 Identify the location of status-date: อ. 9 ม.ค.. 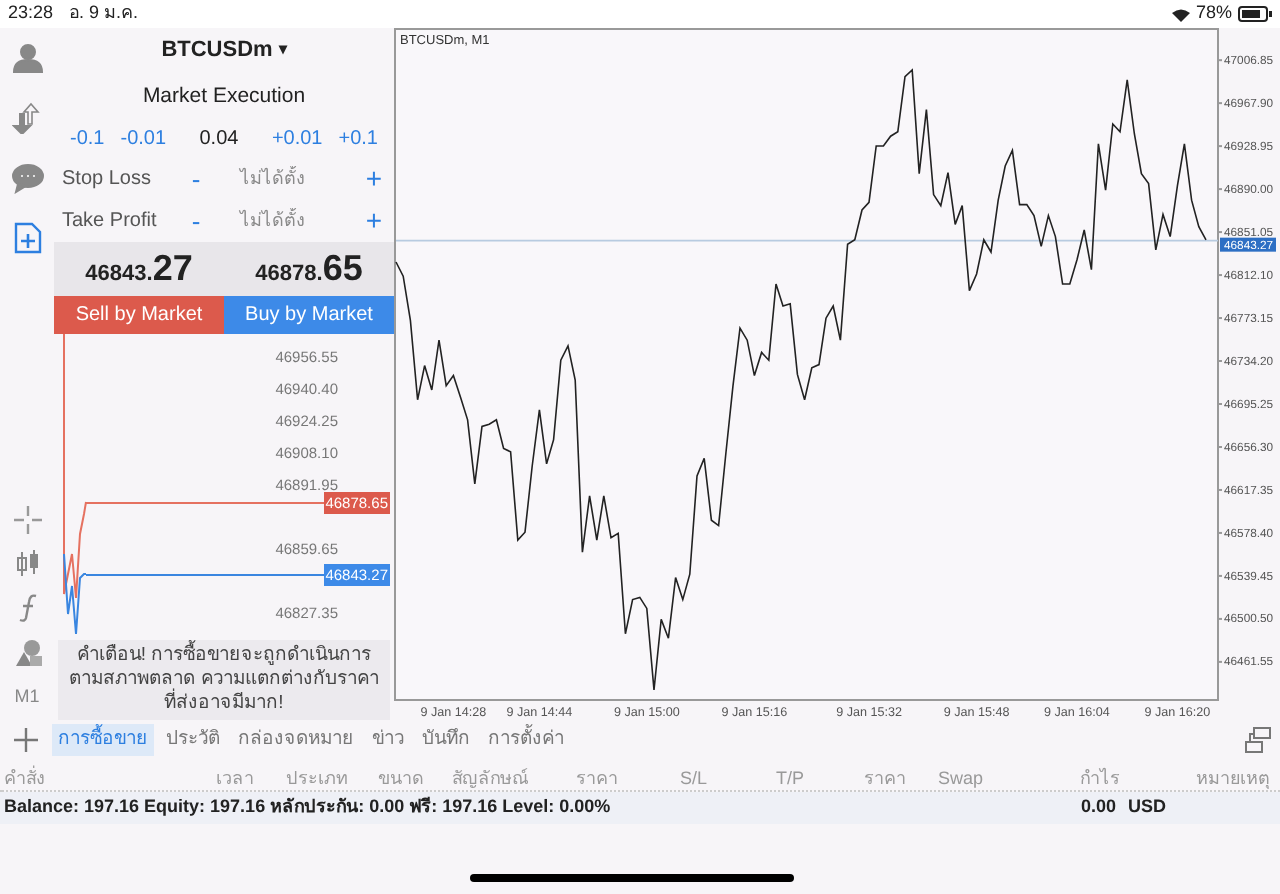
(104, 13).